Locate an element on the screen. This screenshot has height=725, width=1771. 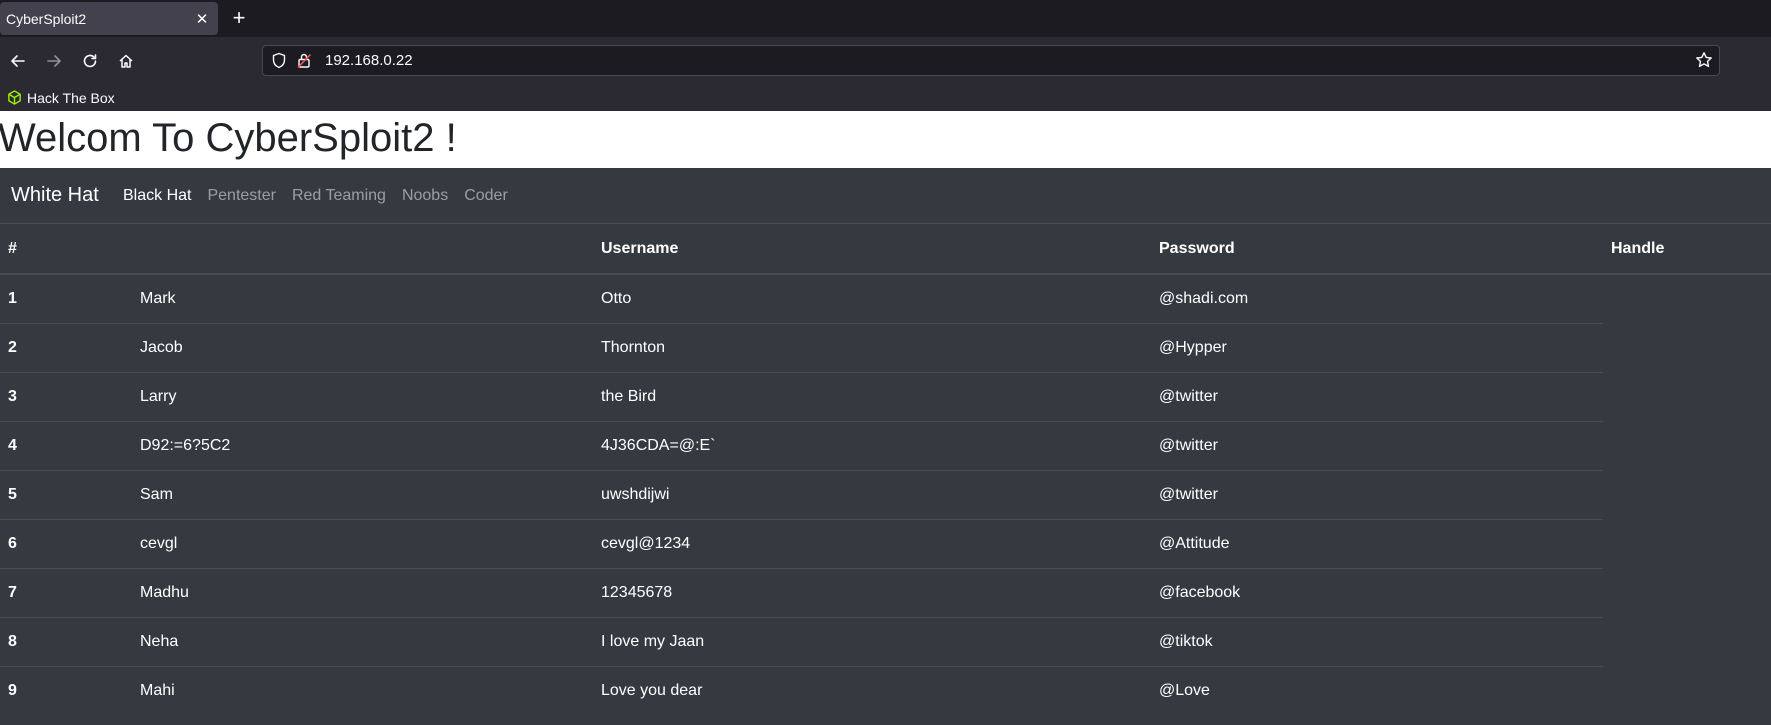
table-row: 3 Larry the Bird @twitter is located at coordinates (885, 396).